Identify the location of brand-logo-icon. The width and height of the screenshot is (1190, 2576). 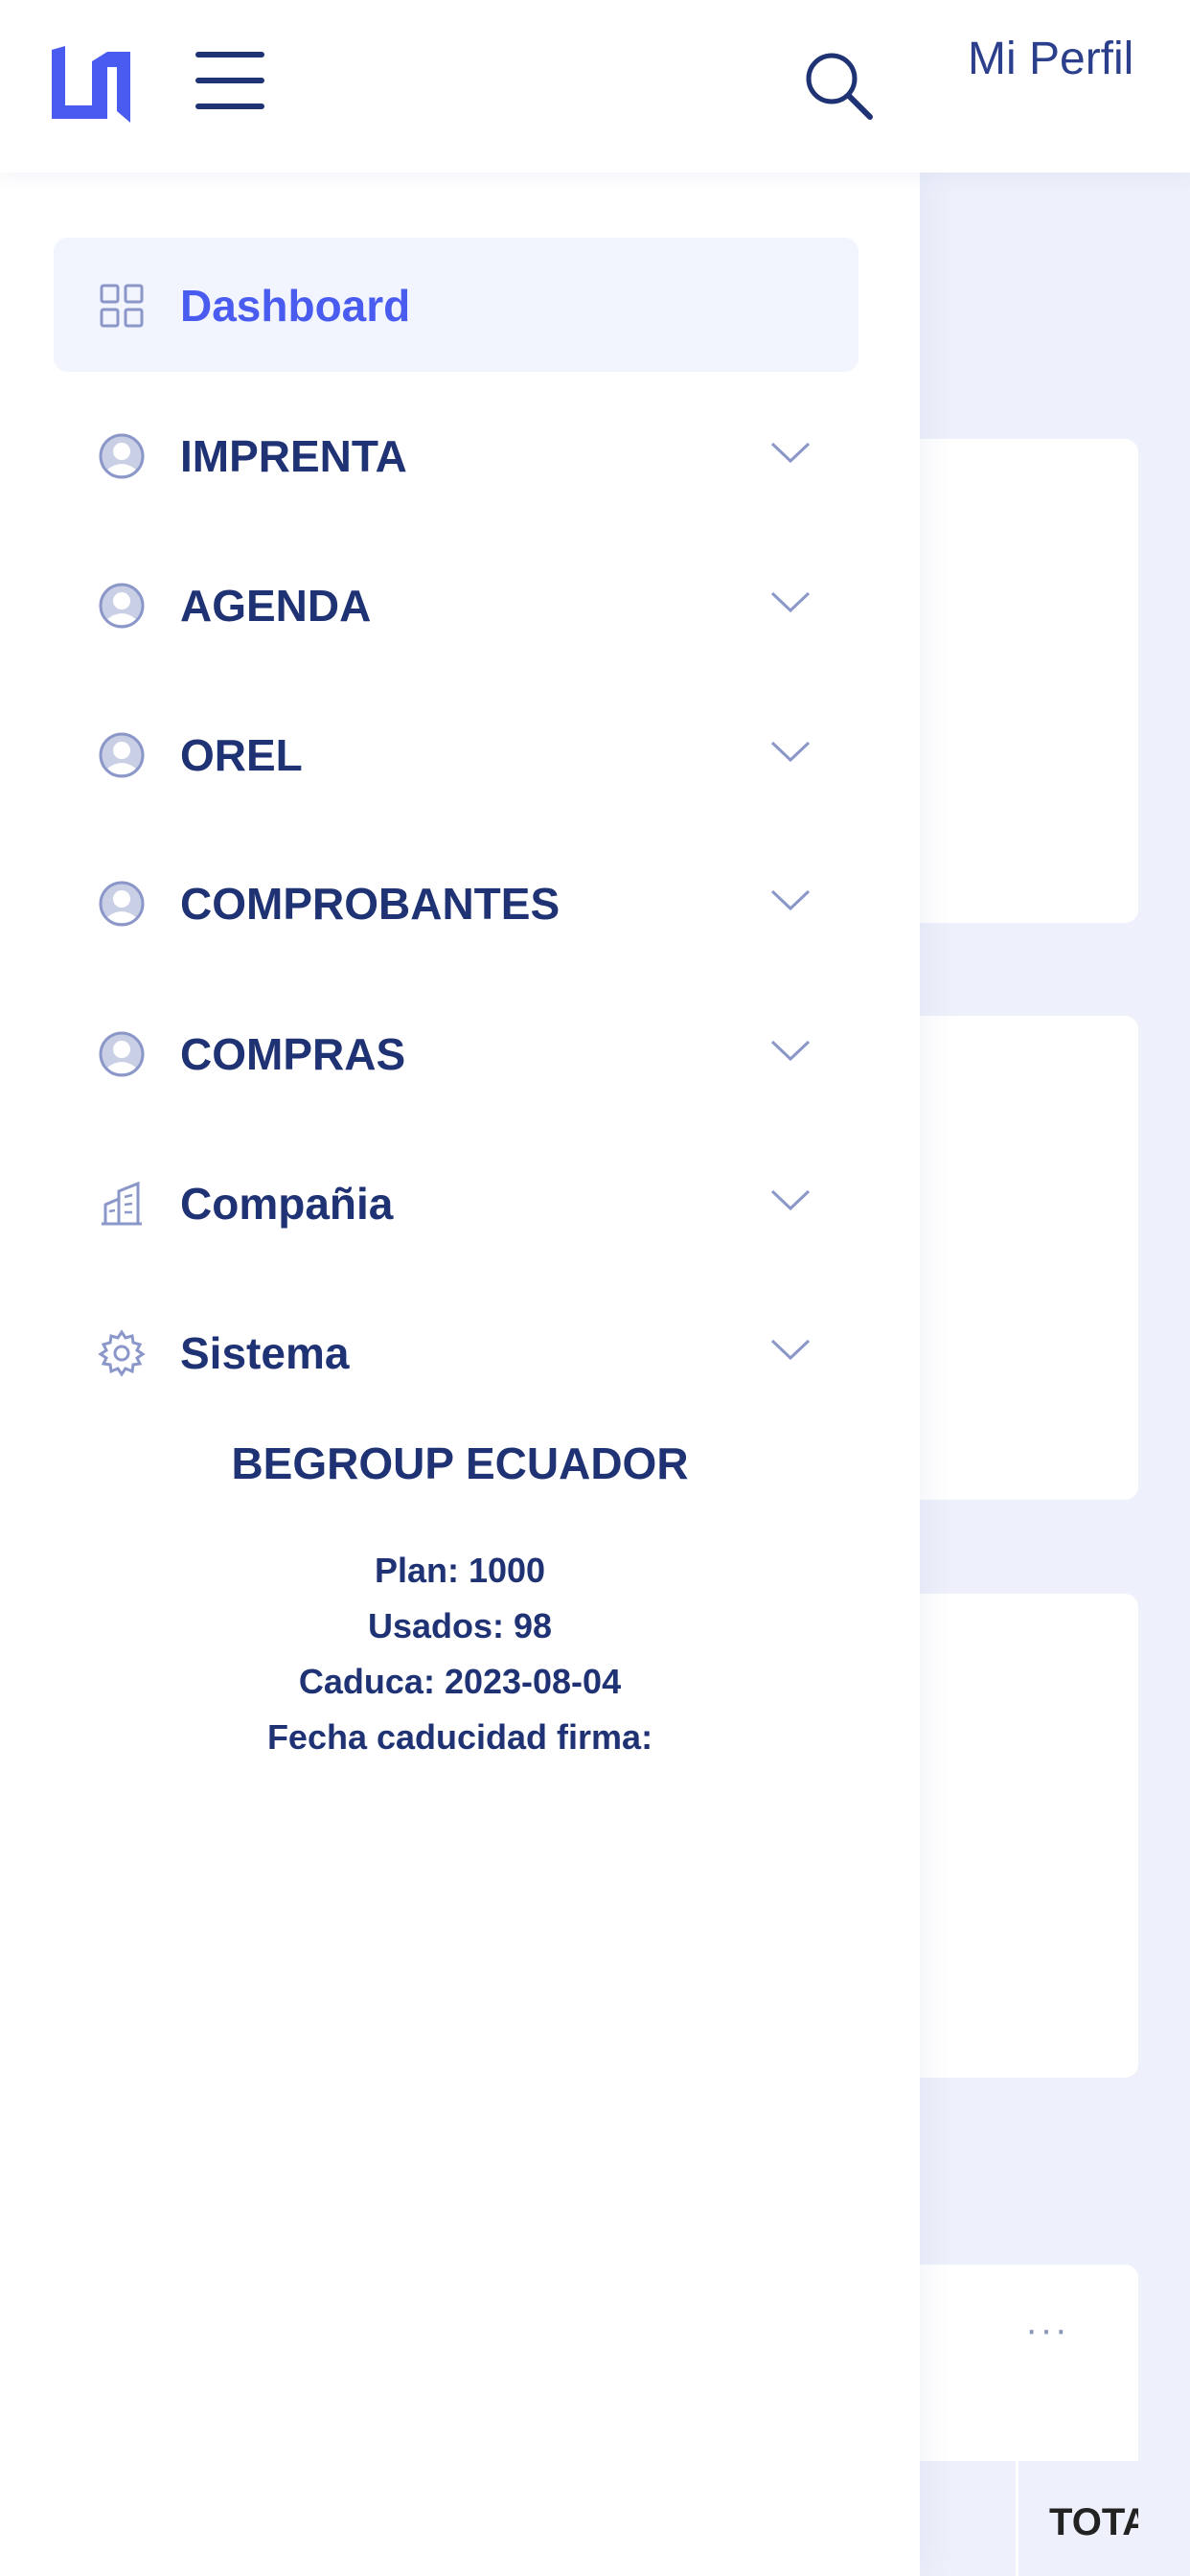
(91, 82).